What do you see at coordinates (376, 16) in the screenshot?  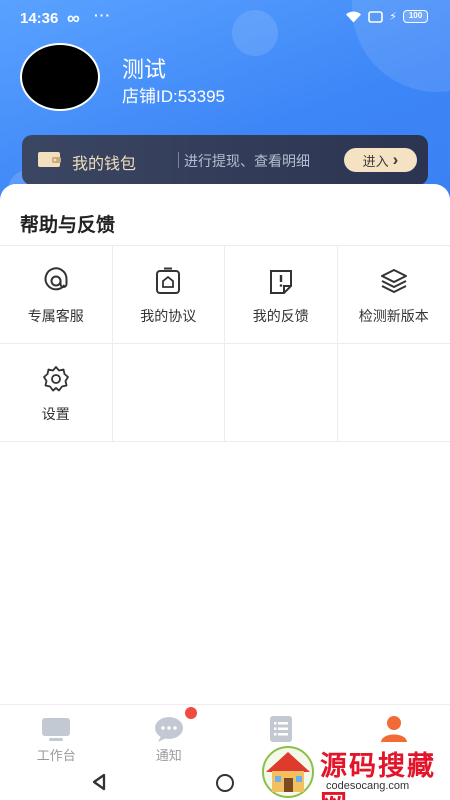 I see `screen-cast-icon` at bounding box center [376, 16].